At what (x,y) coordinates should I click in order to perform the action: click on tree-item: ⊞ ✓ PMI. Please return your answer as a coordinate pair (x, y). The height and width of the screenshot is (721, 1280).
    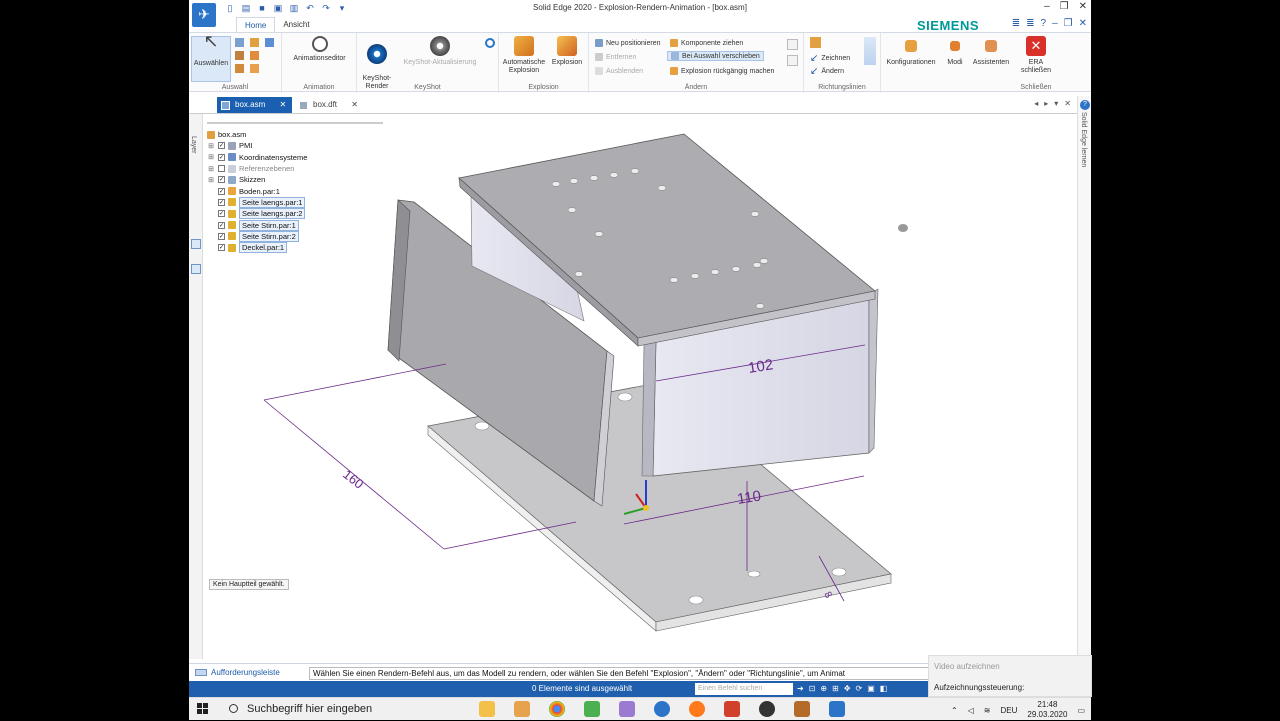
    Looking at the image, I should click on (297, 145).